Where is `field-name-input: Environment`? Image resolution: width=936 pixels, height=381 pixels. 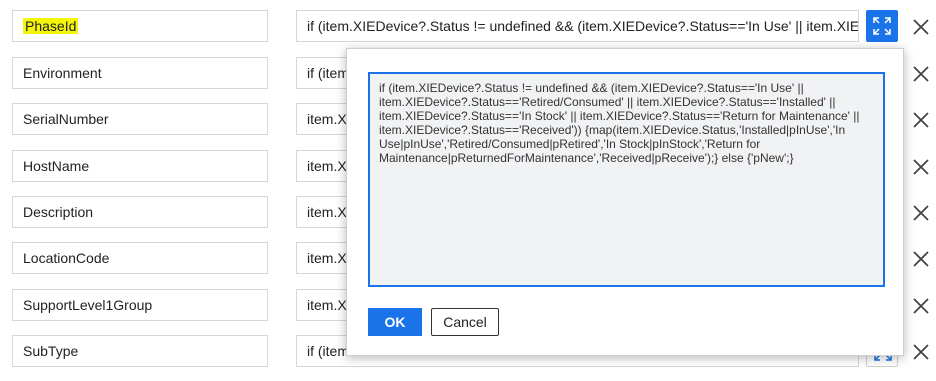
field-name-input: Environment is located at coordinates (140, 73).